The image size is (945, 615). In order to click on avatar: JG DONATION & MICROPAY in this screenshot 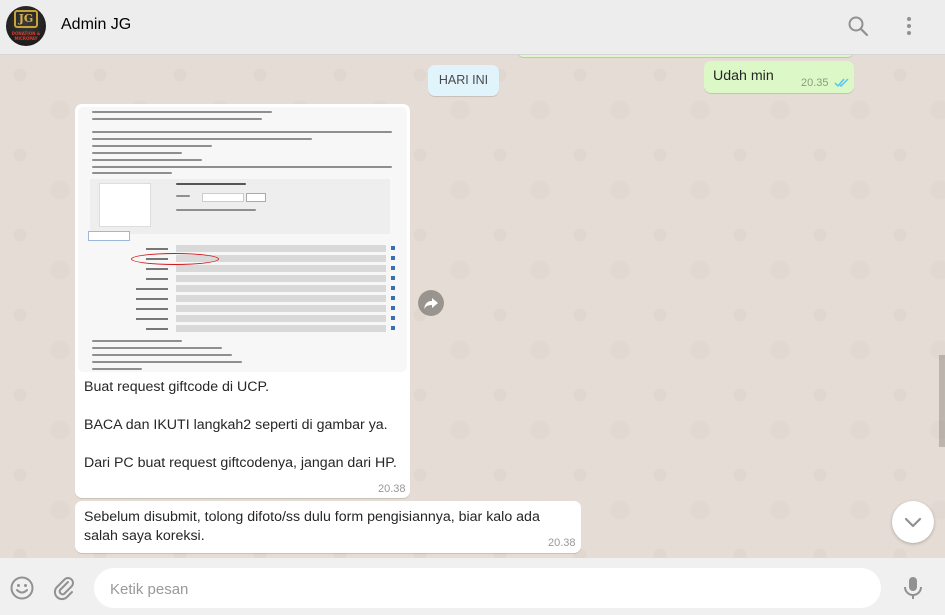, I will do `click(26, 26)`.